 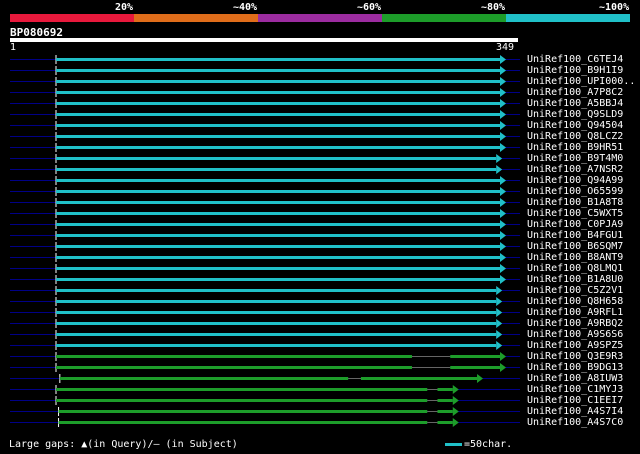 I want to click on hit-name-link: UniRef100_B1A8U0, so click(x=575, y=279).